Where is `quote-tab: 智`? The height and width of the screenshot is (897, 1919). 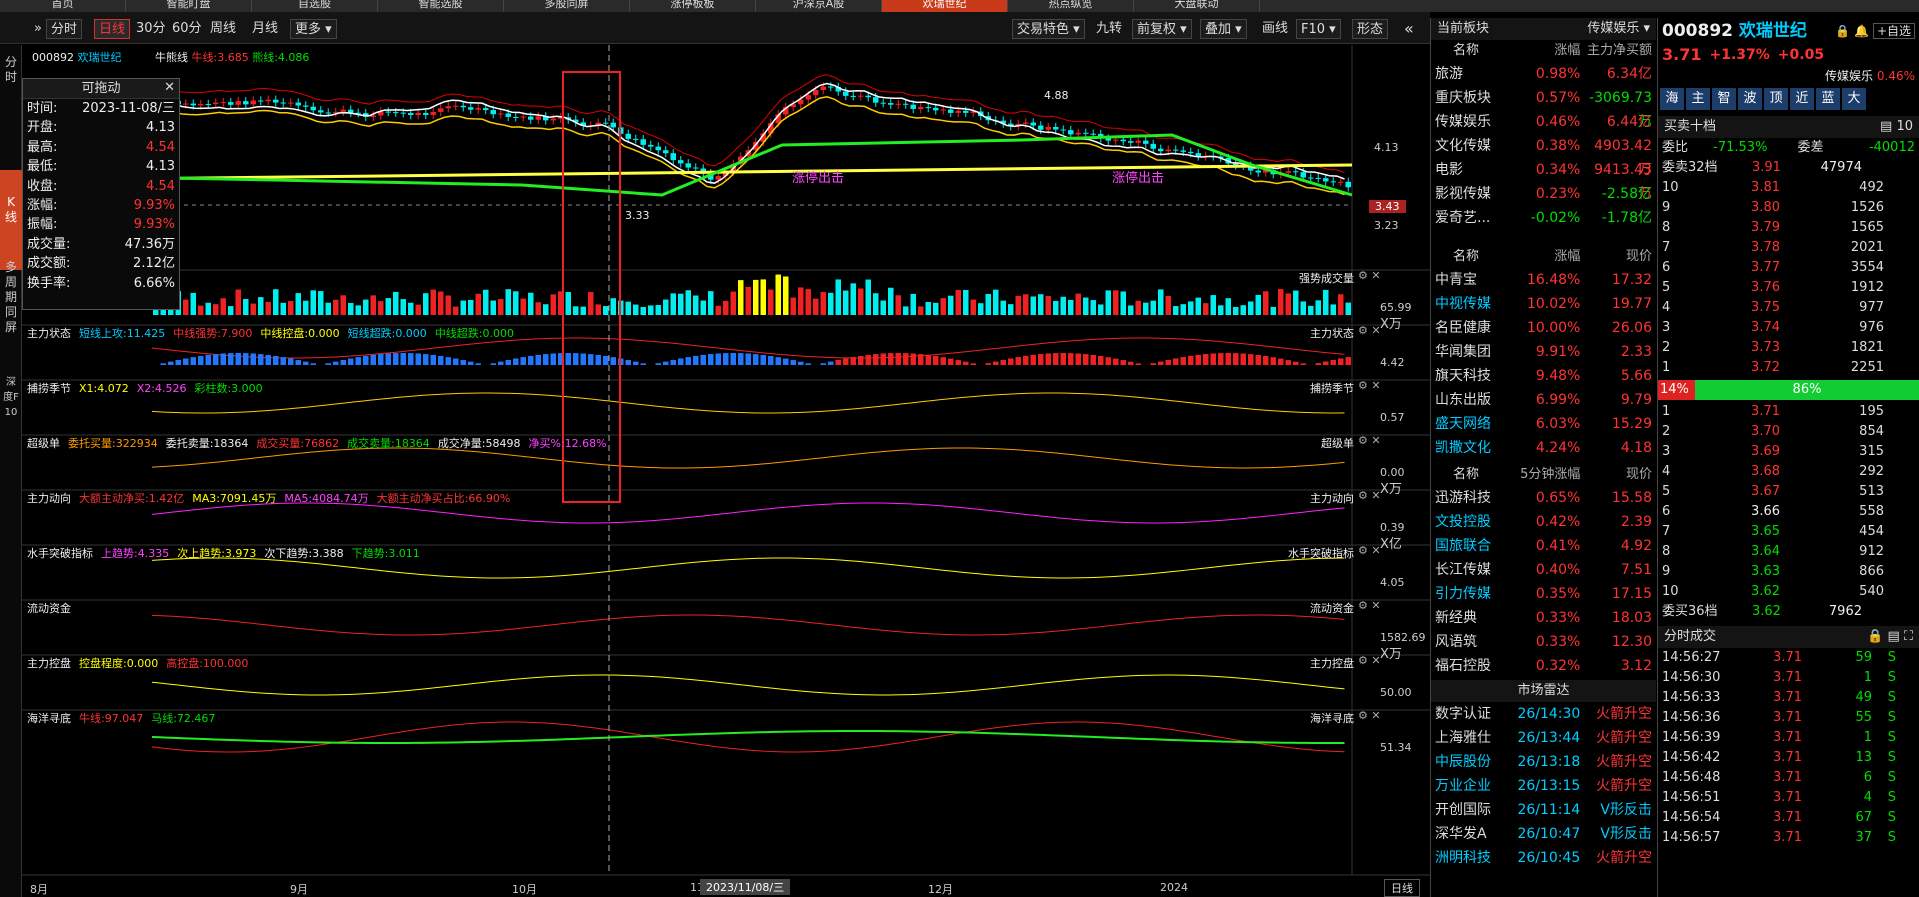 quote-tab: 智 is located at coordinates (1724, 99).